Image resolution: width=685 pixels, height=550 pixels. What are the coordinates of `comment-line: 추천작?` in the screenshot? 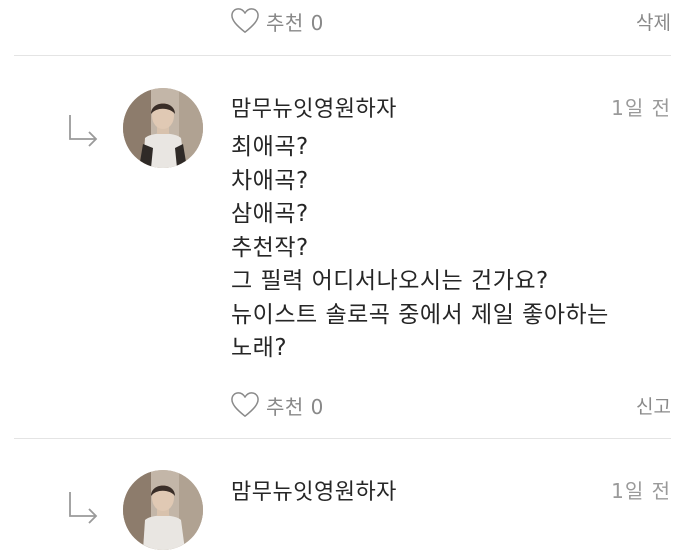 It's located at (270, 247).